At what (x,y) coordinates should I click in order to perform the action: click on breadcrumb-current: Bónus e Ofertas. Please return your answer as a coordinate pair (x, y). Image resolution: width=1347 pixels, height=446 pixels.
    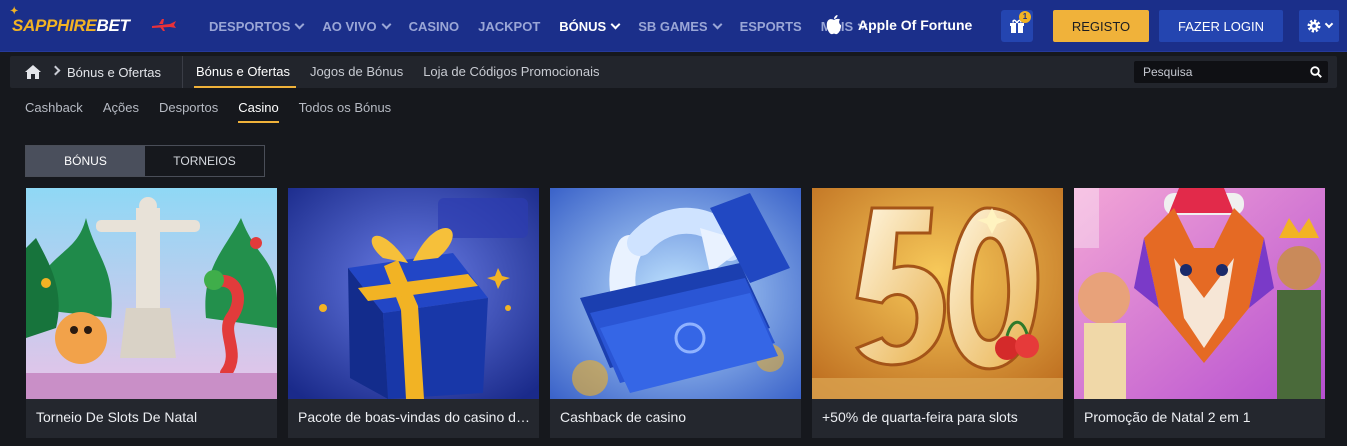
    Looking at the image, I should click on (114, 72).